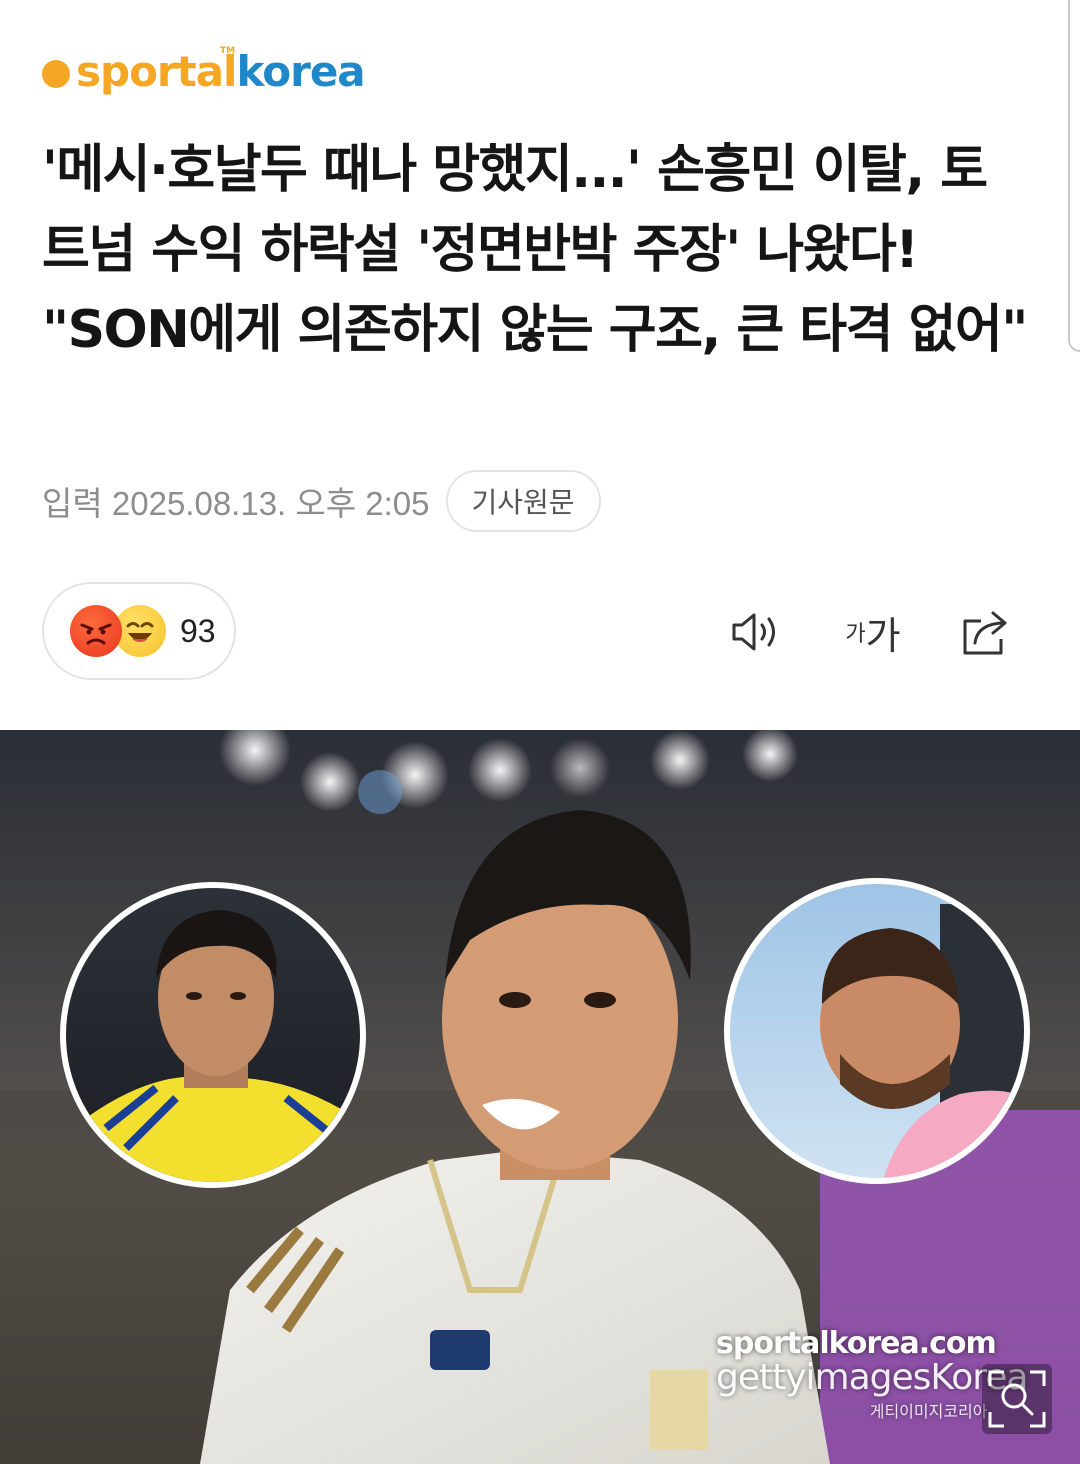 Image resolution: width=1080 pixels, height=1464 pixels. I want to click on font-size-icon: 가가, so click(873, 632).